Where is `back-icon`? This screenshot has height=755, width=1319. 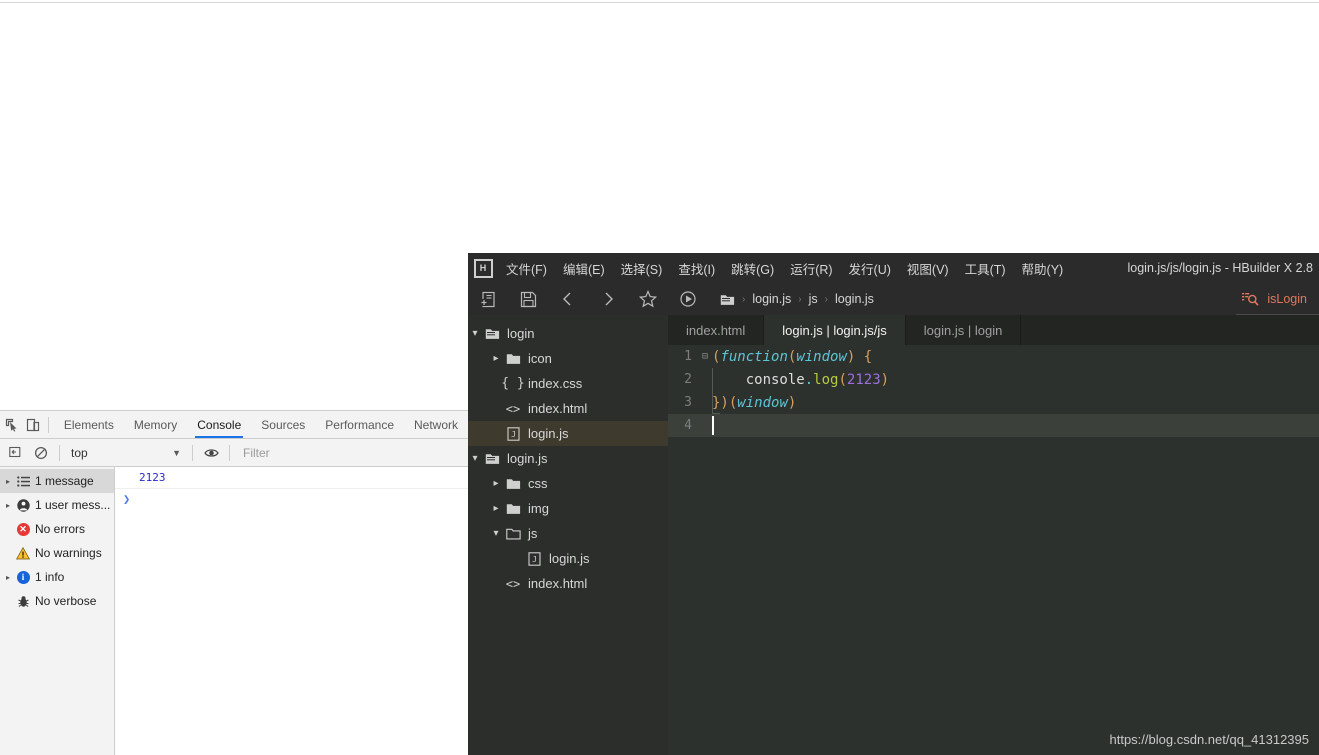
back-icon is located at coordinates (568, 299).